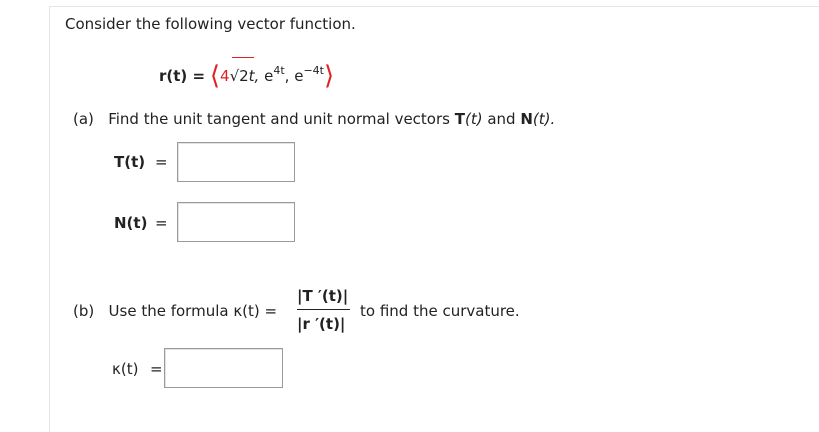 The height and width of the screenshot is (432, 819). Describe the element at coordinates (501, 119) in the screenshot. I see `and-word: and` at that location.